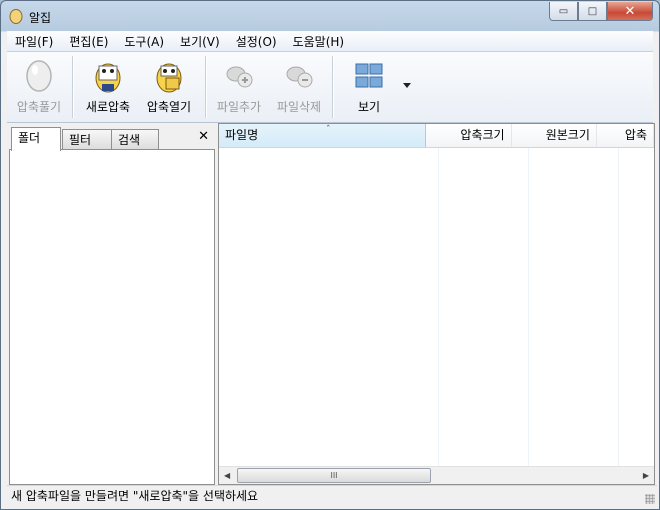 This screenshot has height=510, width=660. I want to click on open-archive-button: 압축열기, so click(169, 87).